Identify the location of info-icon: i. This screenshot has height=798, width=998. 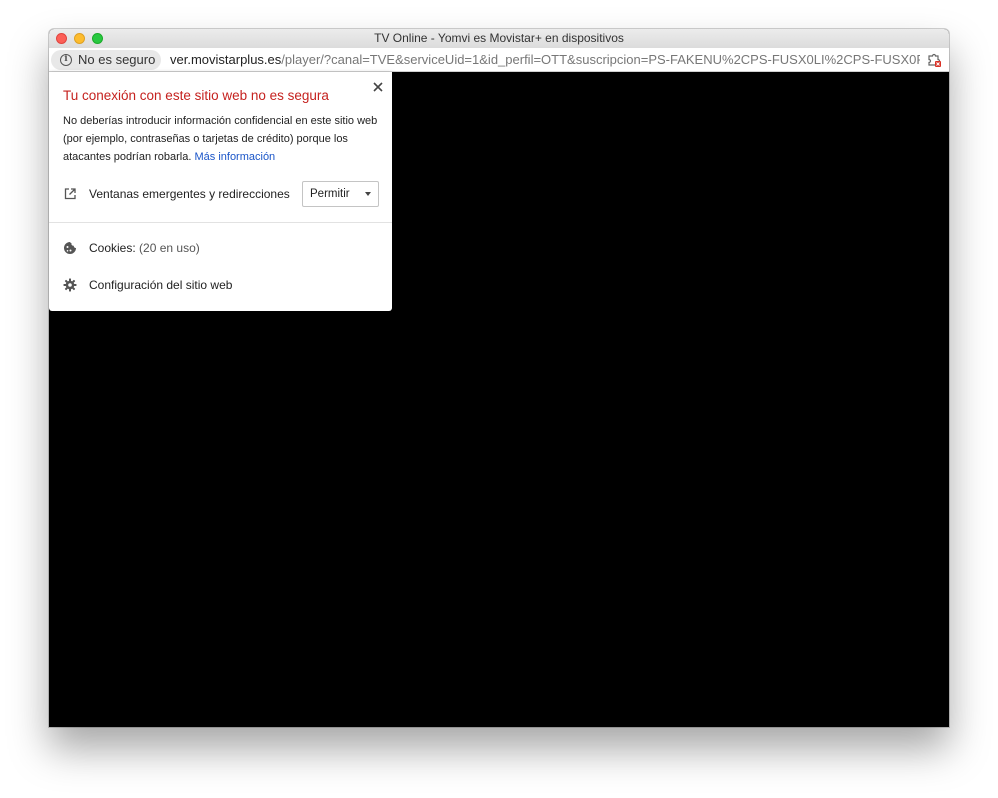
(66, 60).